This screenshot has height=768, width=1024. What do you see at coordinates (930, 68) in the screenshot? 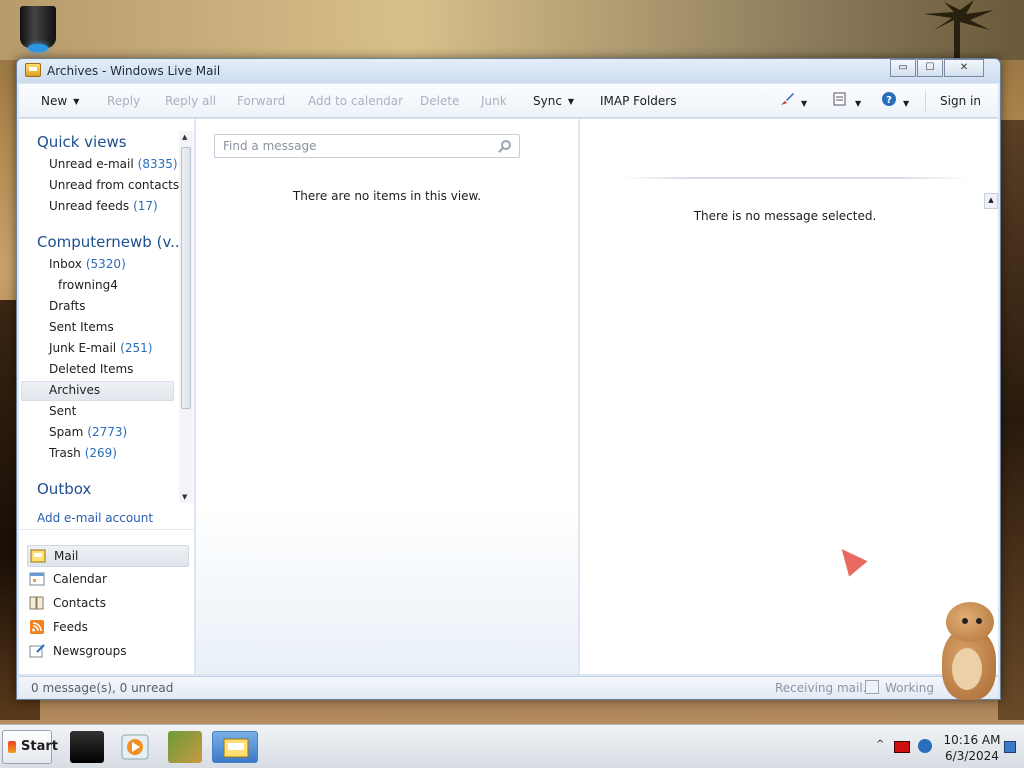
I see `maximize-button: ☐` at bounding box center [930, 68].